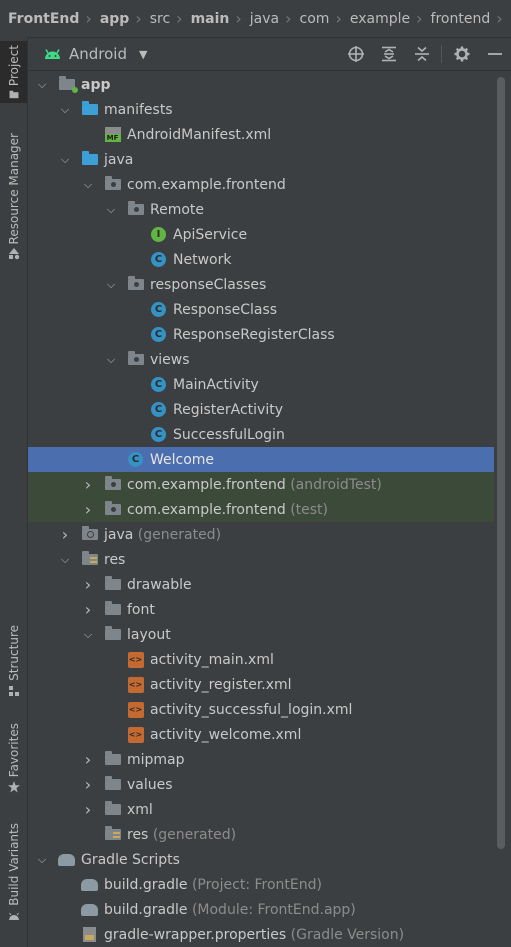 The image size is (511, 947). Describe the element at coordinates (213, 885) in the screenshot. I see `tree-row-label: build.gradle (Project: FrontEnd)` at that location.